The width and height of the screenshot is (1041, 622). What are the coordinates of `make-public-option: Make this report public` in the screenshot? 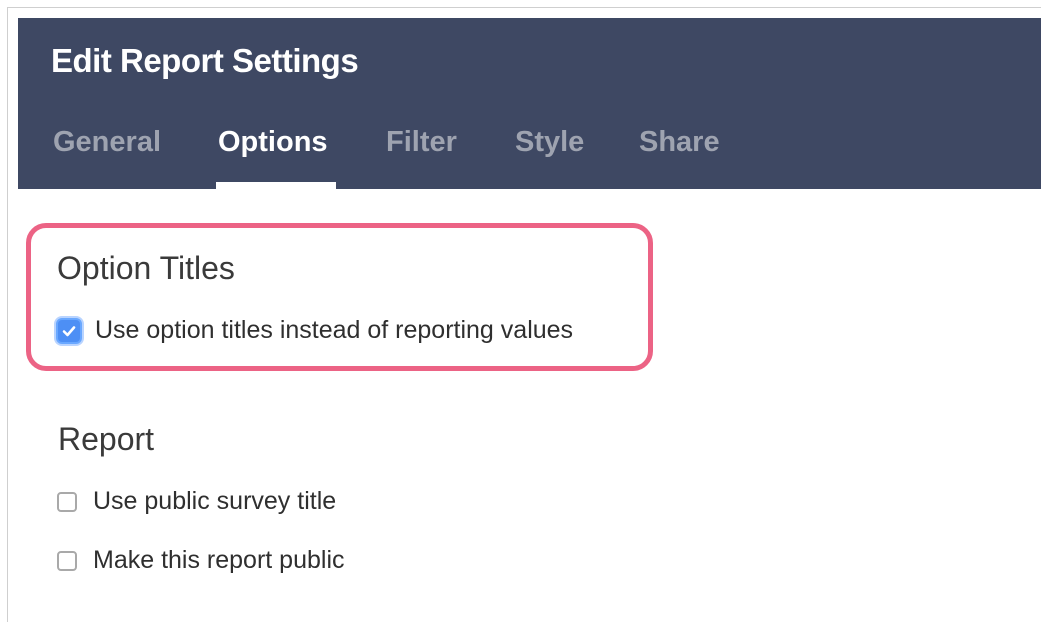 It's located at (201, 560).